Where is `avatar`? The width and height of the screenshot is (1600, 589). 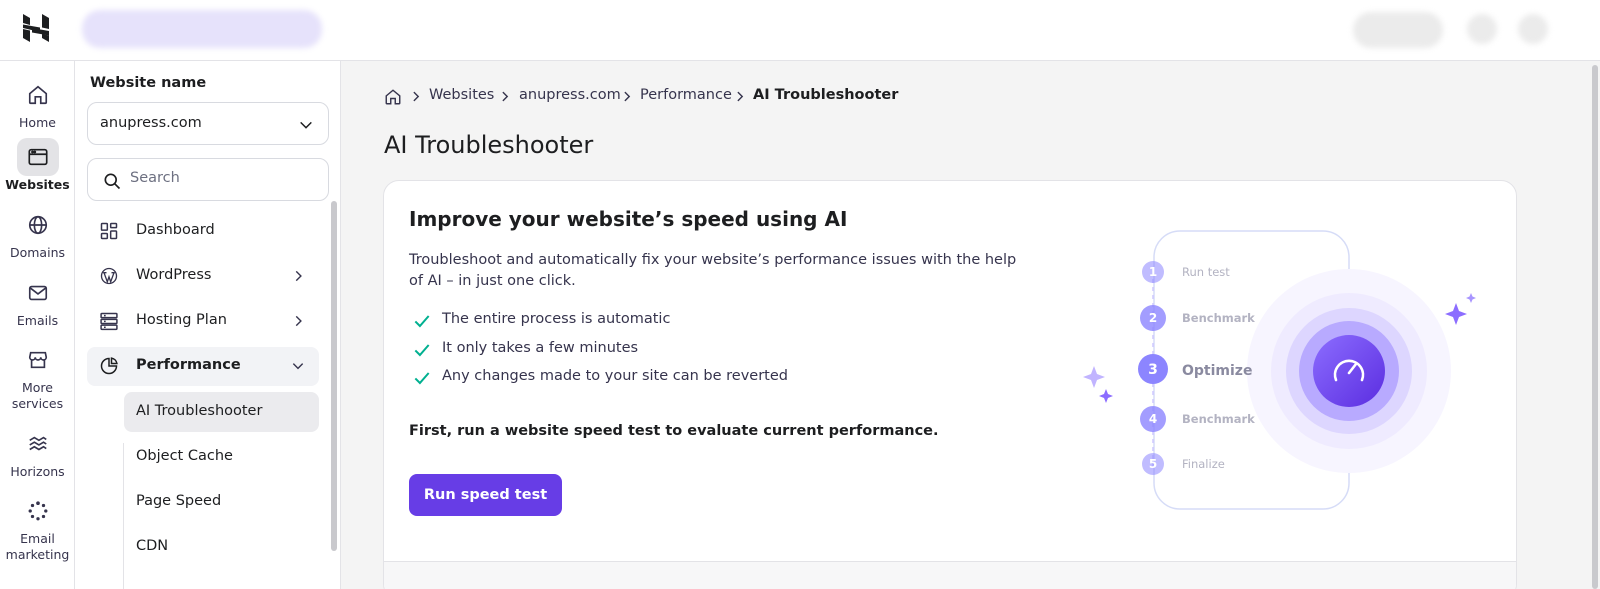 avatar is located at coordinates (1533, 29).